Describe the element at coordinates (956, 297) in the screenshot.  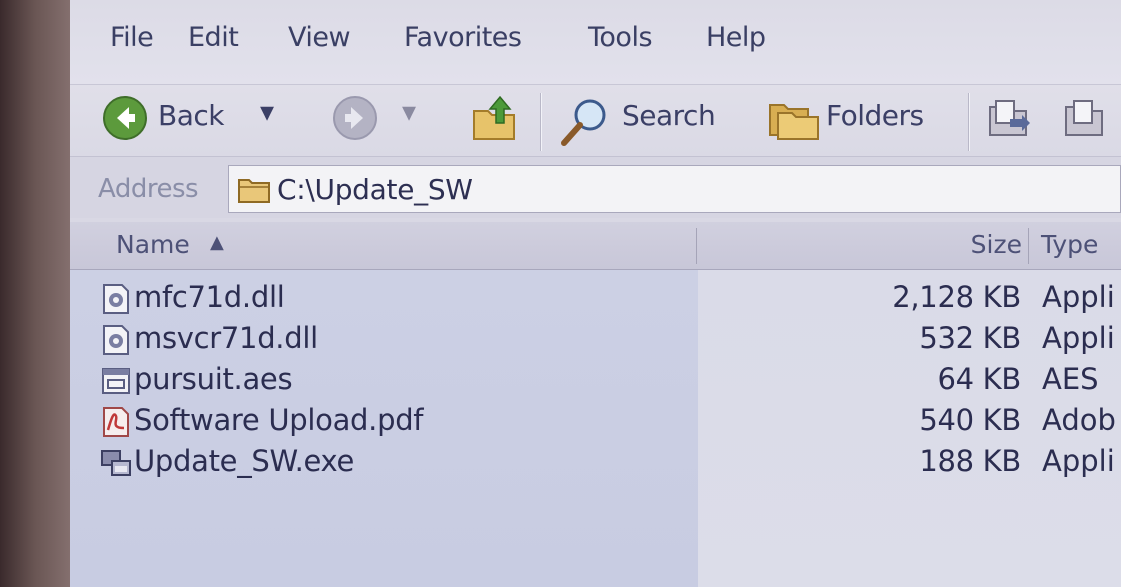
I see `file-size: 2,128 KB` at that location.